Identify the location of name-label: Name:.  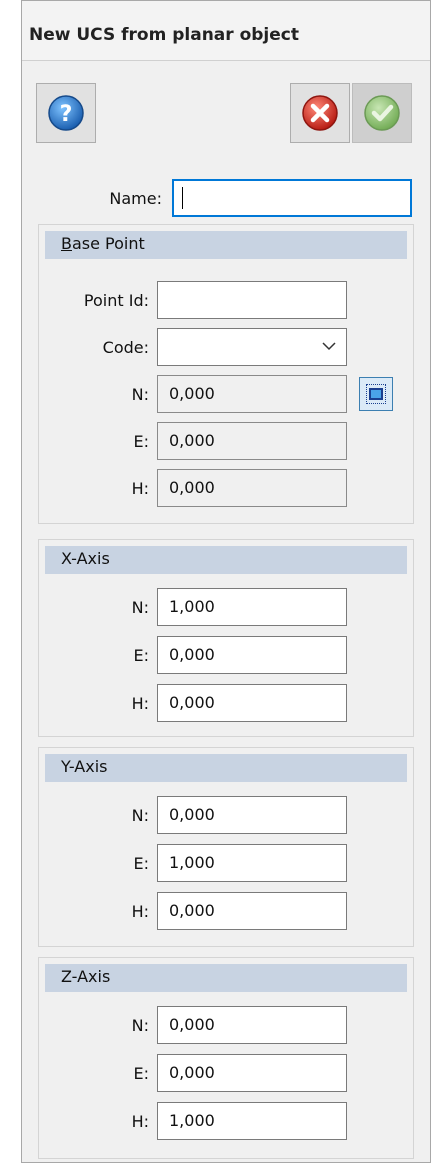
(135, 198).